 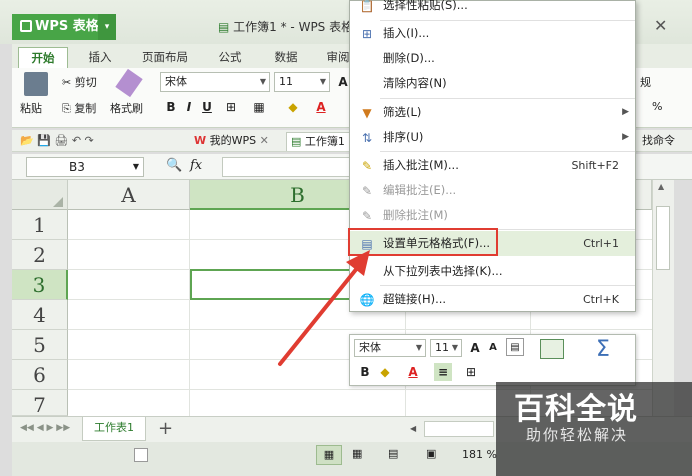 I want to click on italic-button: I, so click(x=189, y=107).